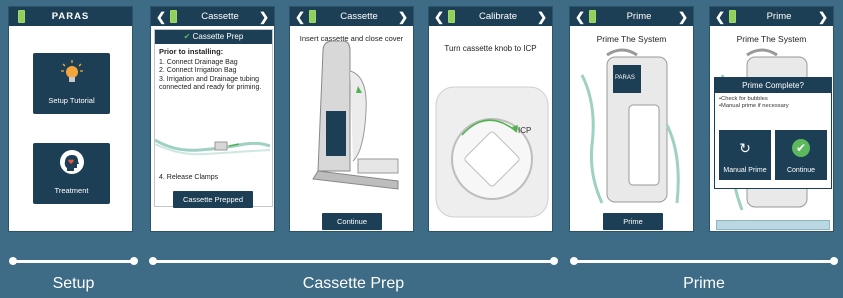 This screenshot has width=843, height=298. I want to click on setup-tutorial-label: Setup Tutorial, so click(71, 100).